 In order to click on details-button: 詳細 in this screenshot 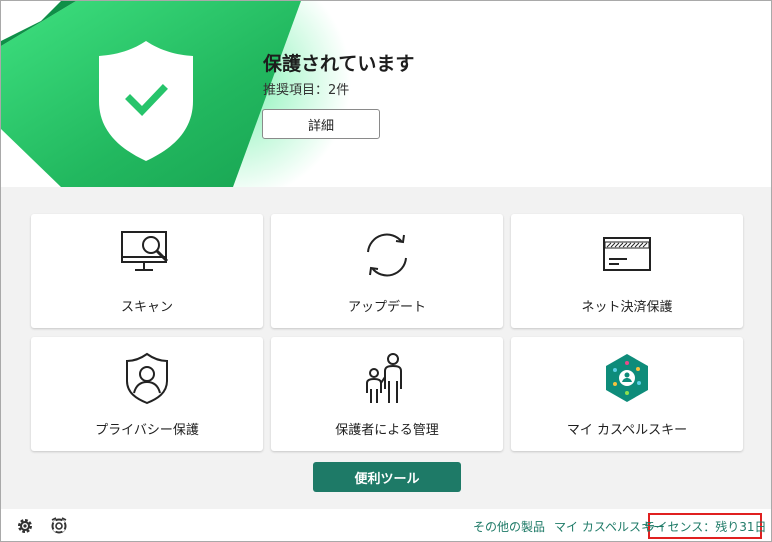, I will do `click(321, 124)`.